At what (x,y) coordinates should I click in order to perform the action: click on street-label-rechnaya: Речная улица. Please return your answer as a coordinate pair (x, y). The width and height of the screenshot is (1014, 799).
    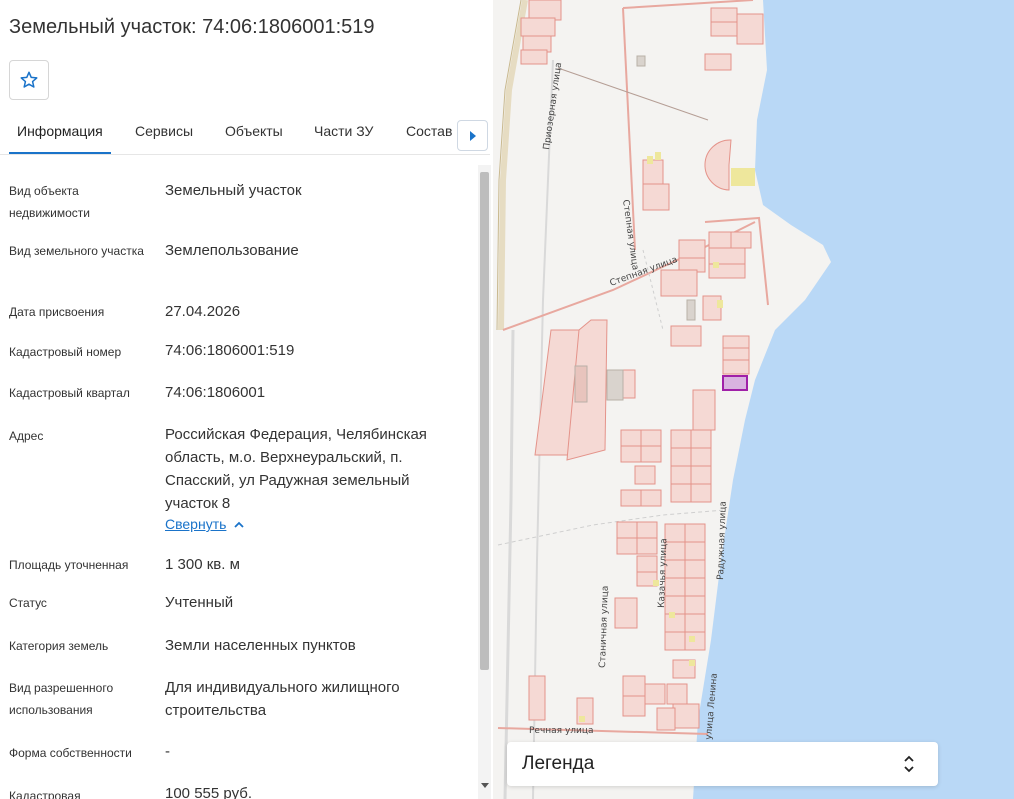
    Looking at the image, I should click on (561, 731).